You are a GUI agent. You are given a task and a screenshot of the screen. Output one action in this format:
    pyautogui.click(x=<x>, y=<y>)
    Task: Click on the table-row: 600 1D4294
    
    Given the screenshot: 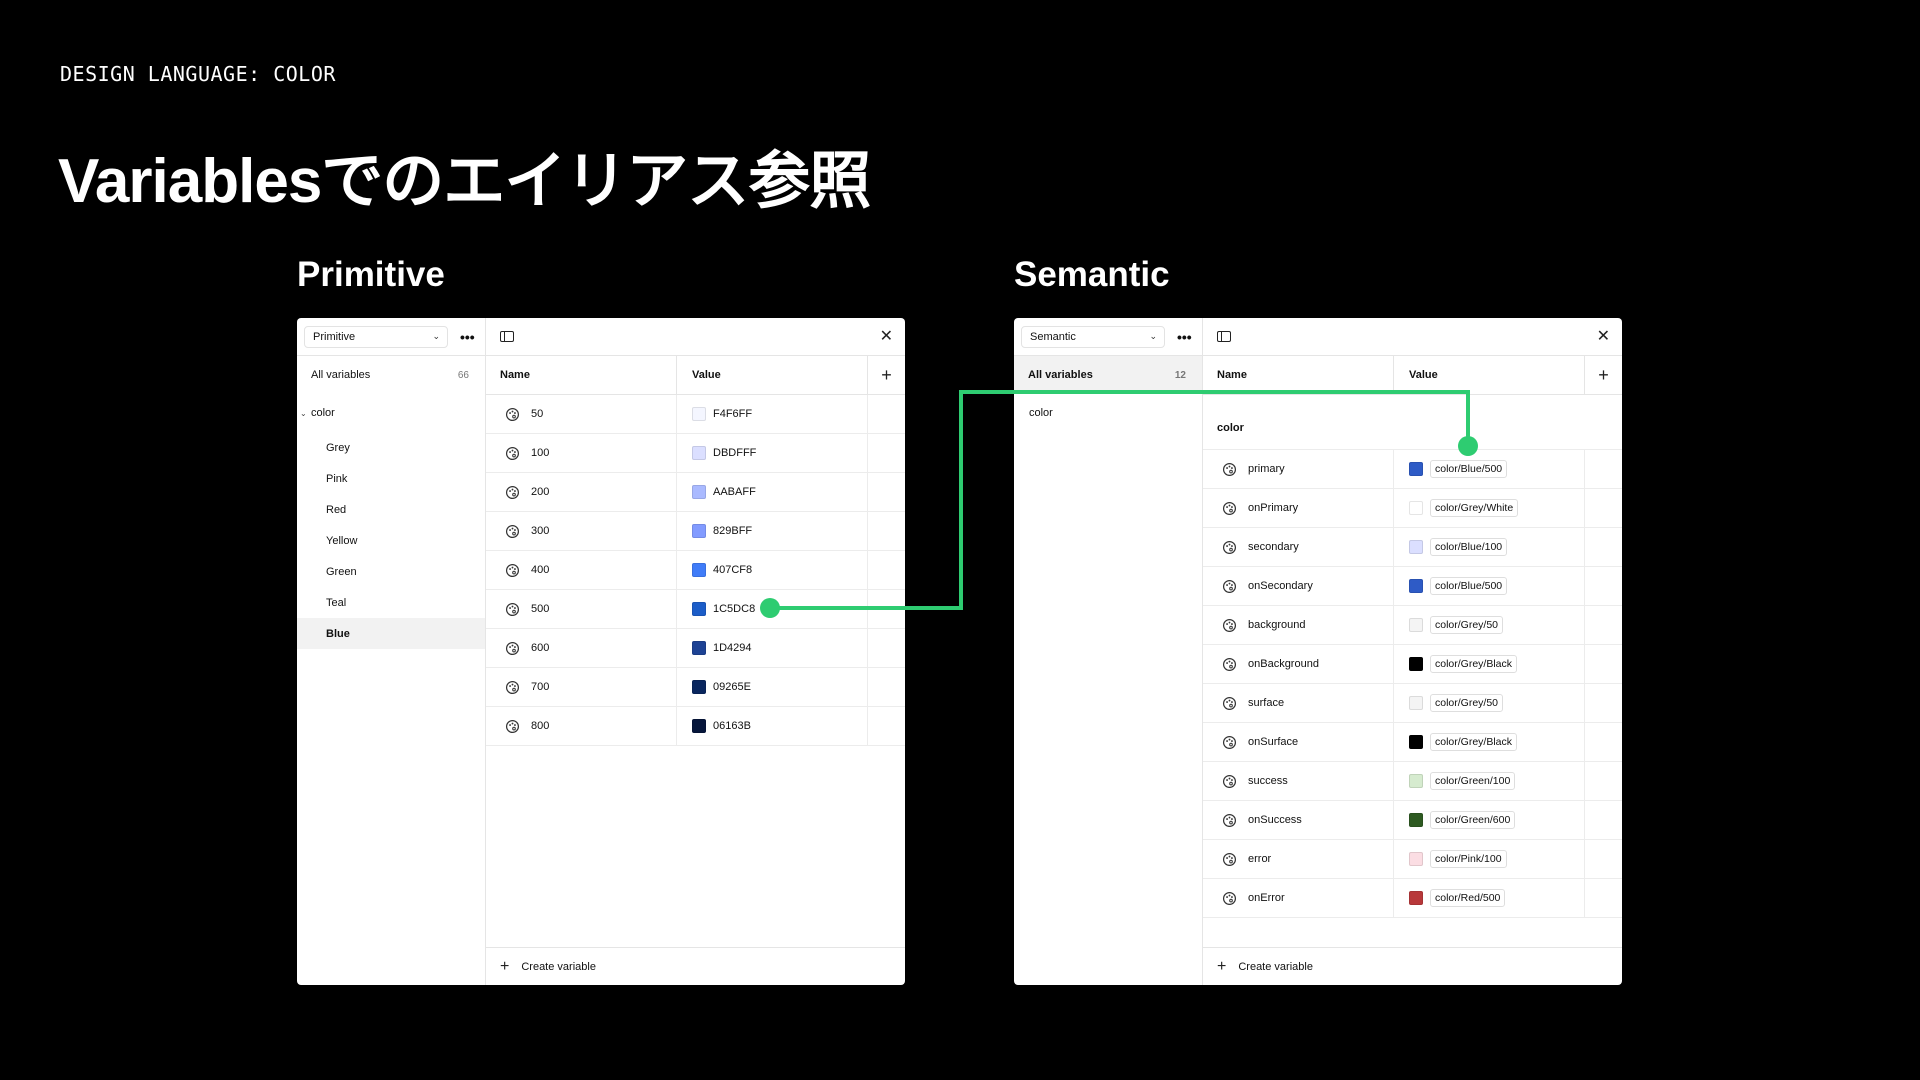 What is the action you would take?
    pyautogui.click(x=695, y=648)
    